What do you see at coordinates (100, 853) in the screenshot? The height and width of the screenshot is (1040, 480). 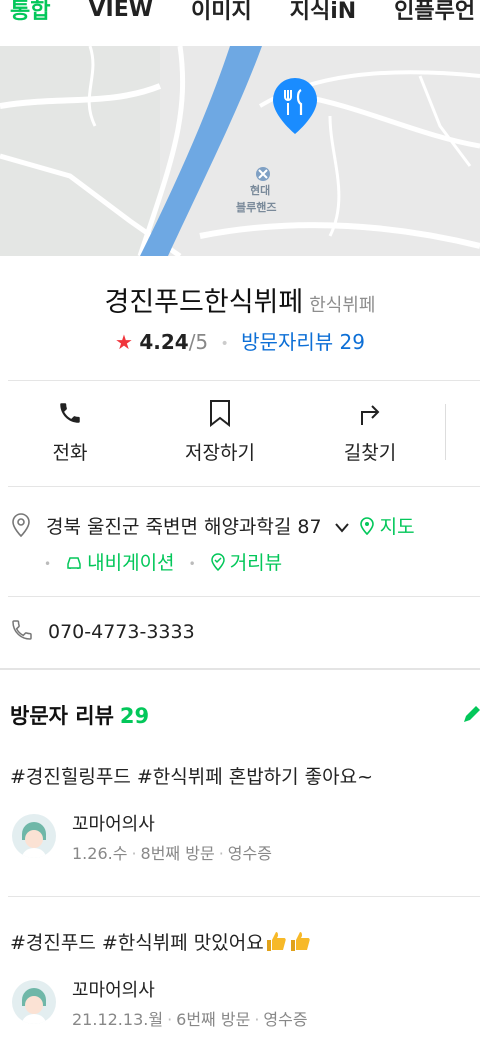 I see `review-date: 1.26.수` at bounding box center [100, 853].